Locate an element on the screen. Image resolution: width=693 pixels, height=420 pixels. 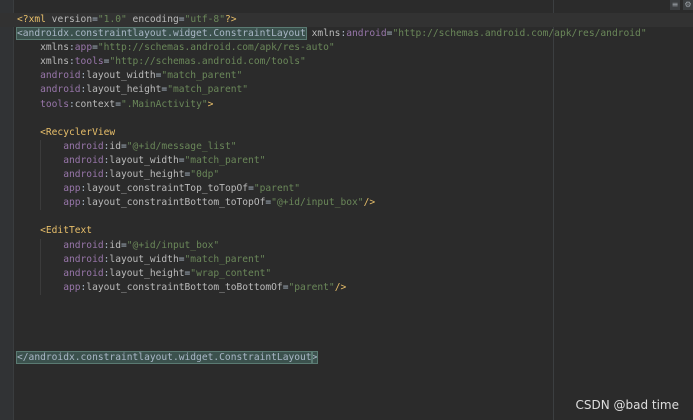
code-token: version is located at coordinates (72, 19).